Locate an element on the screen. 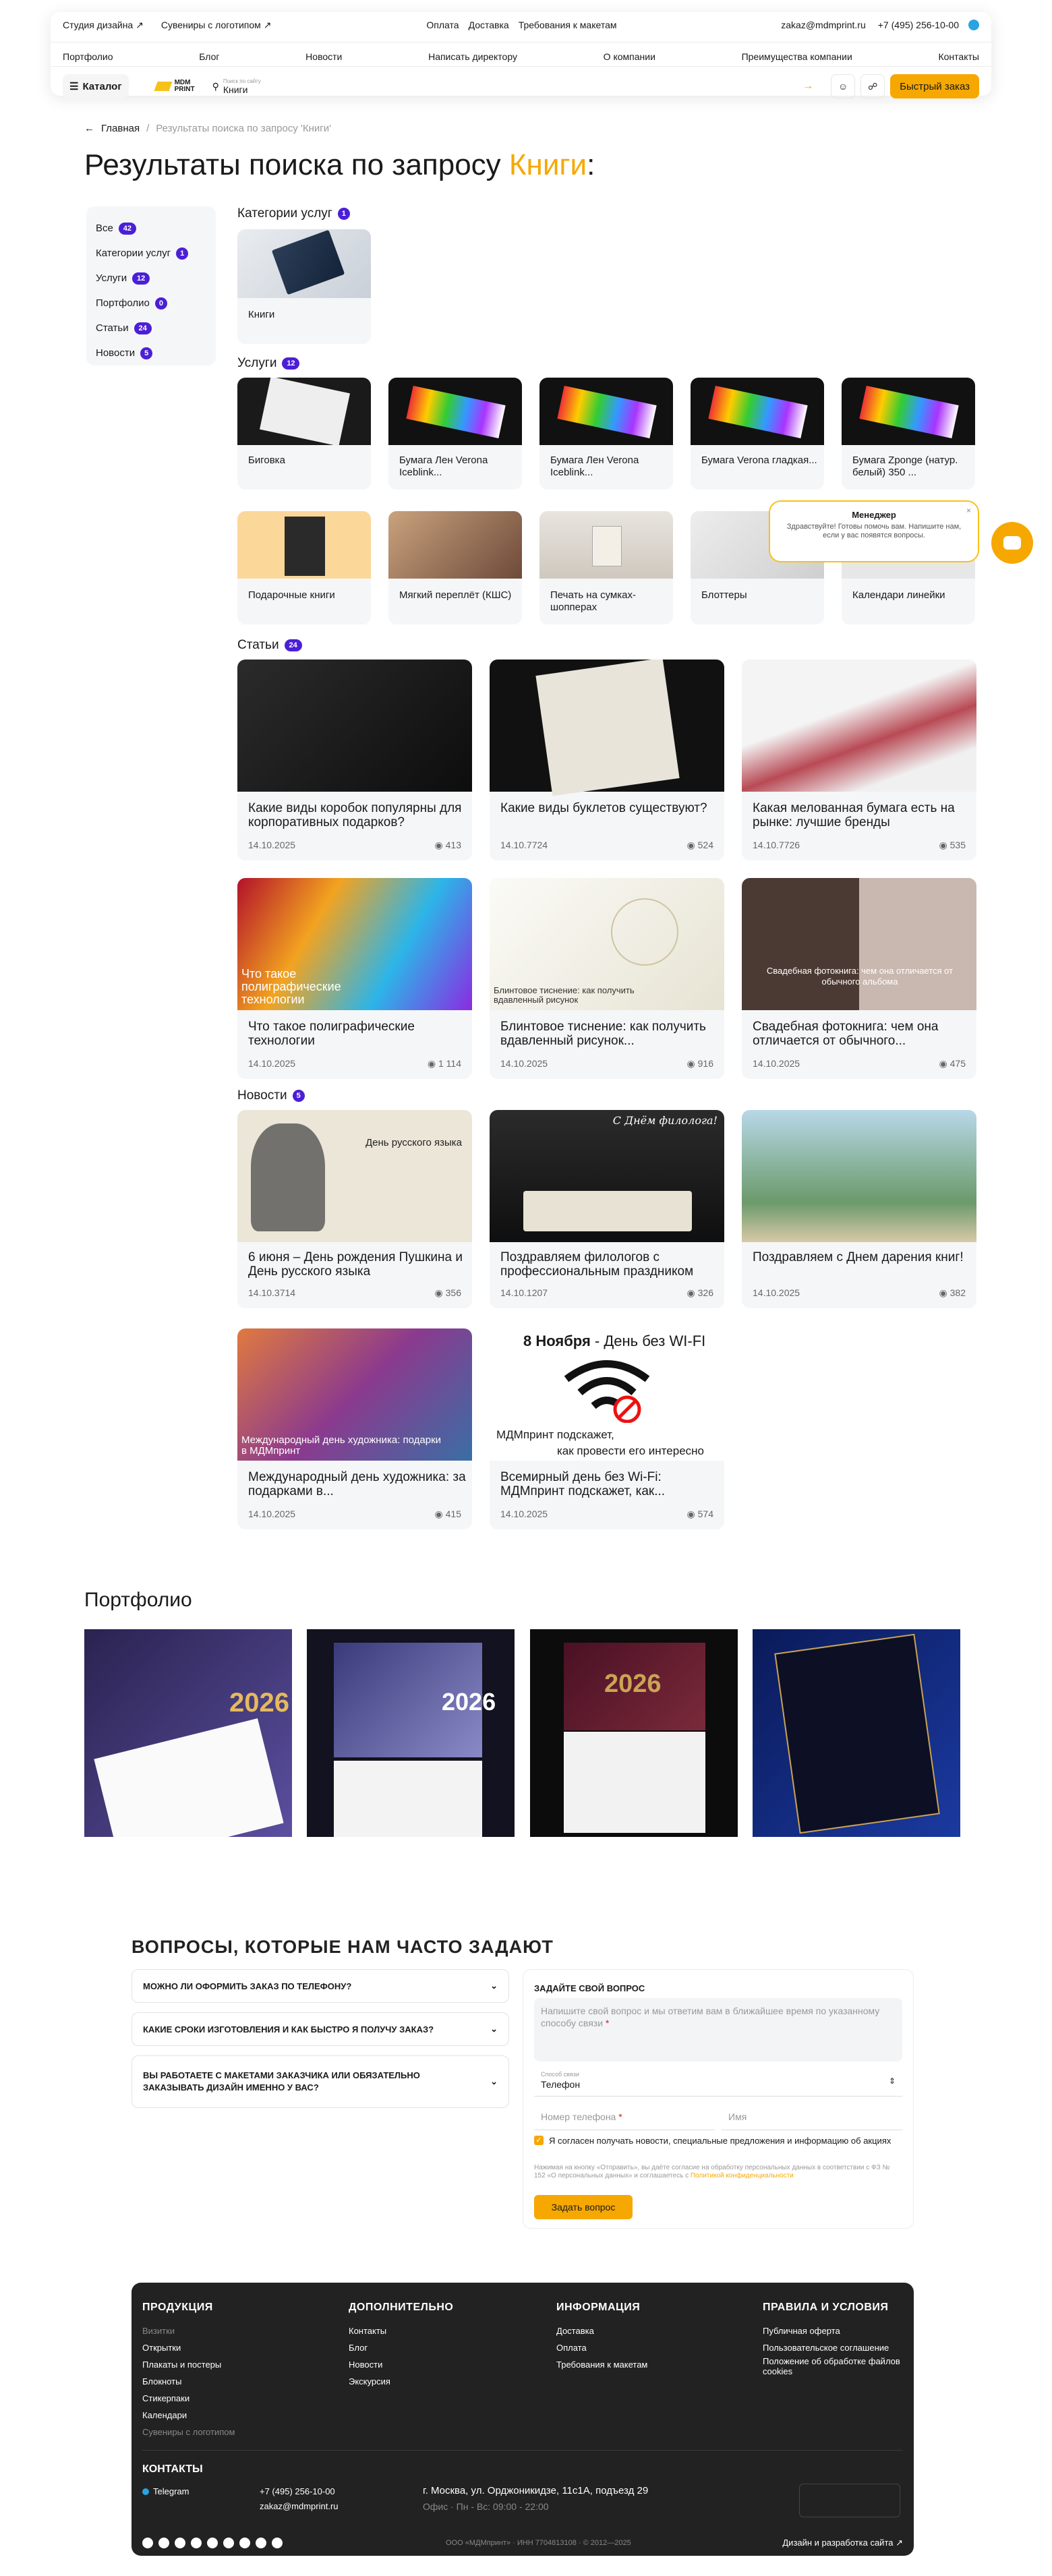  footer-link: Плакаты и постеры is located at coordinates (189, 2364).